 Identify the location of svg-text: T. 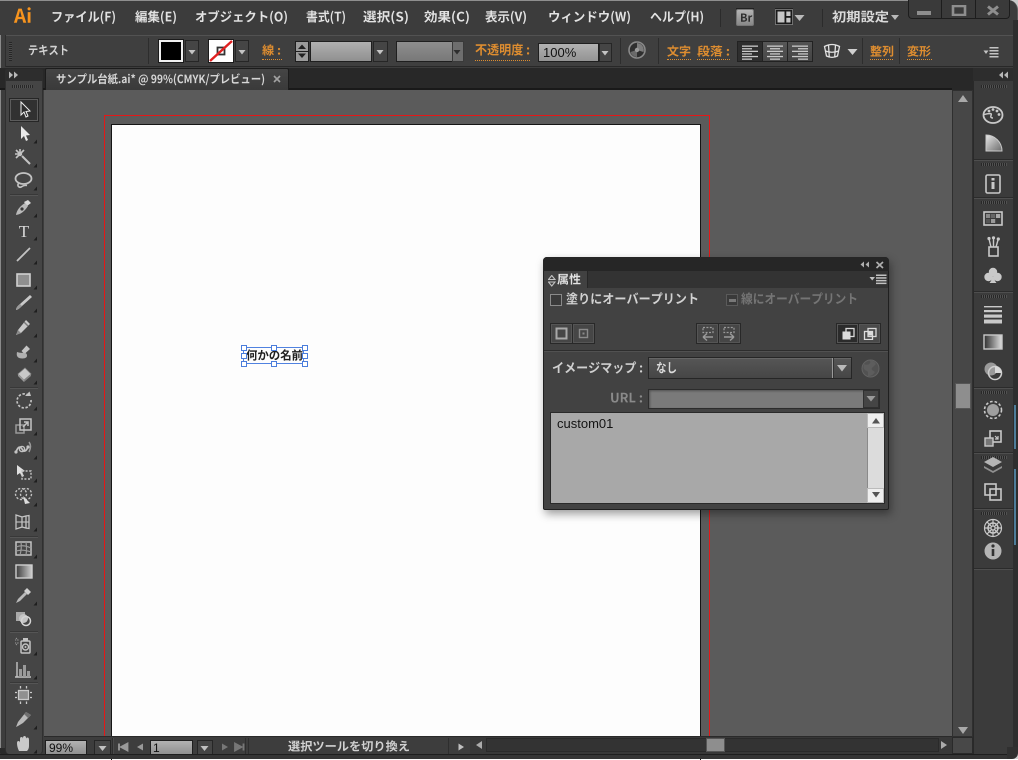
(23, 231).